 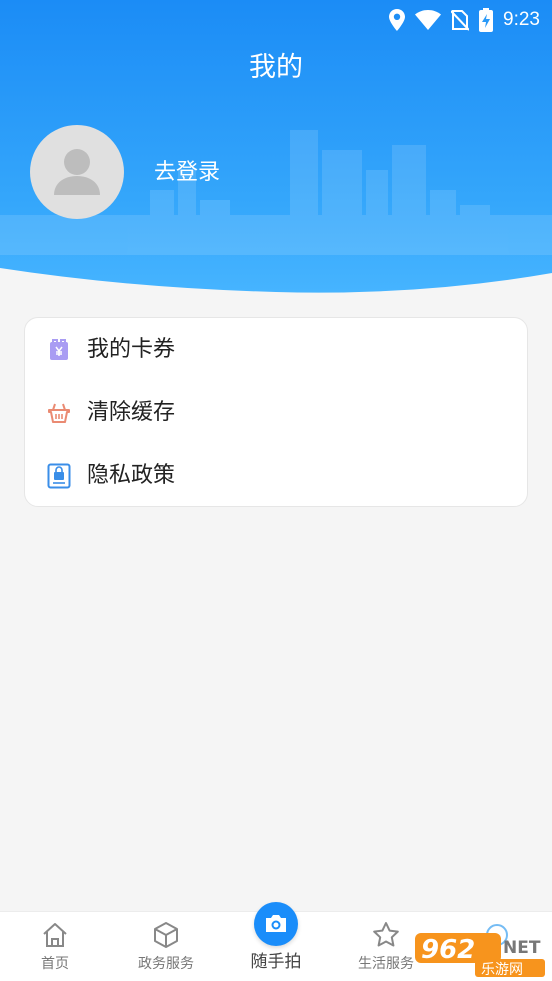 I want to click on privacy-lock-icon, so click(x=59, y=476).